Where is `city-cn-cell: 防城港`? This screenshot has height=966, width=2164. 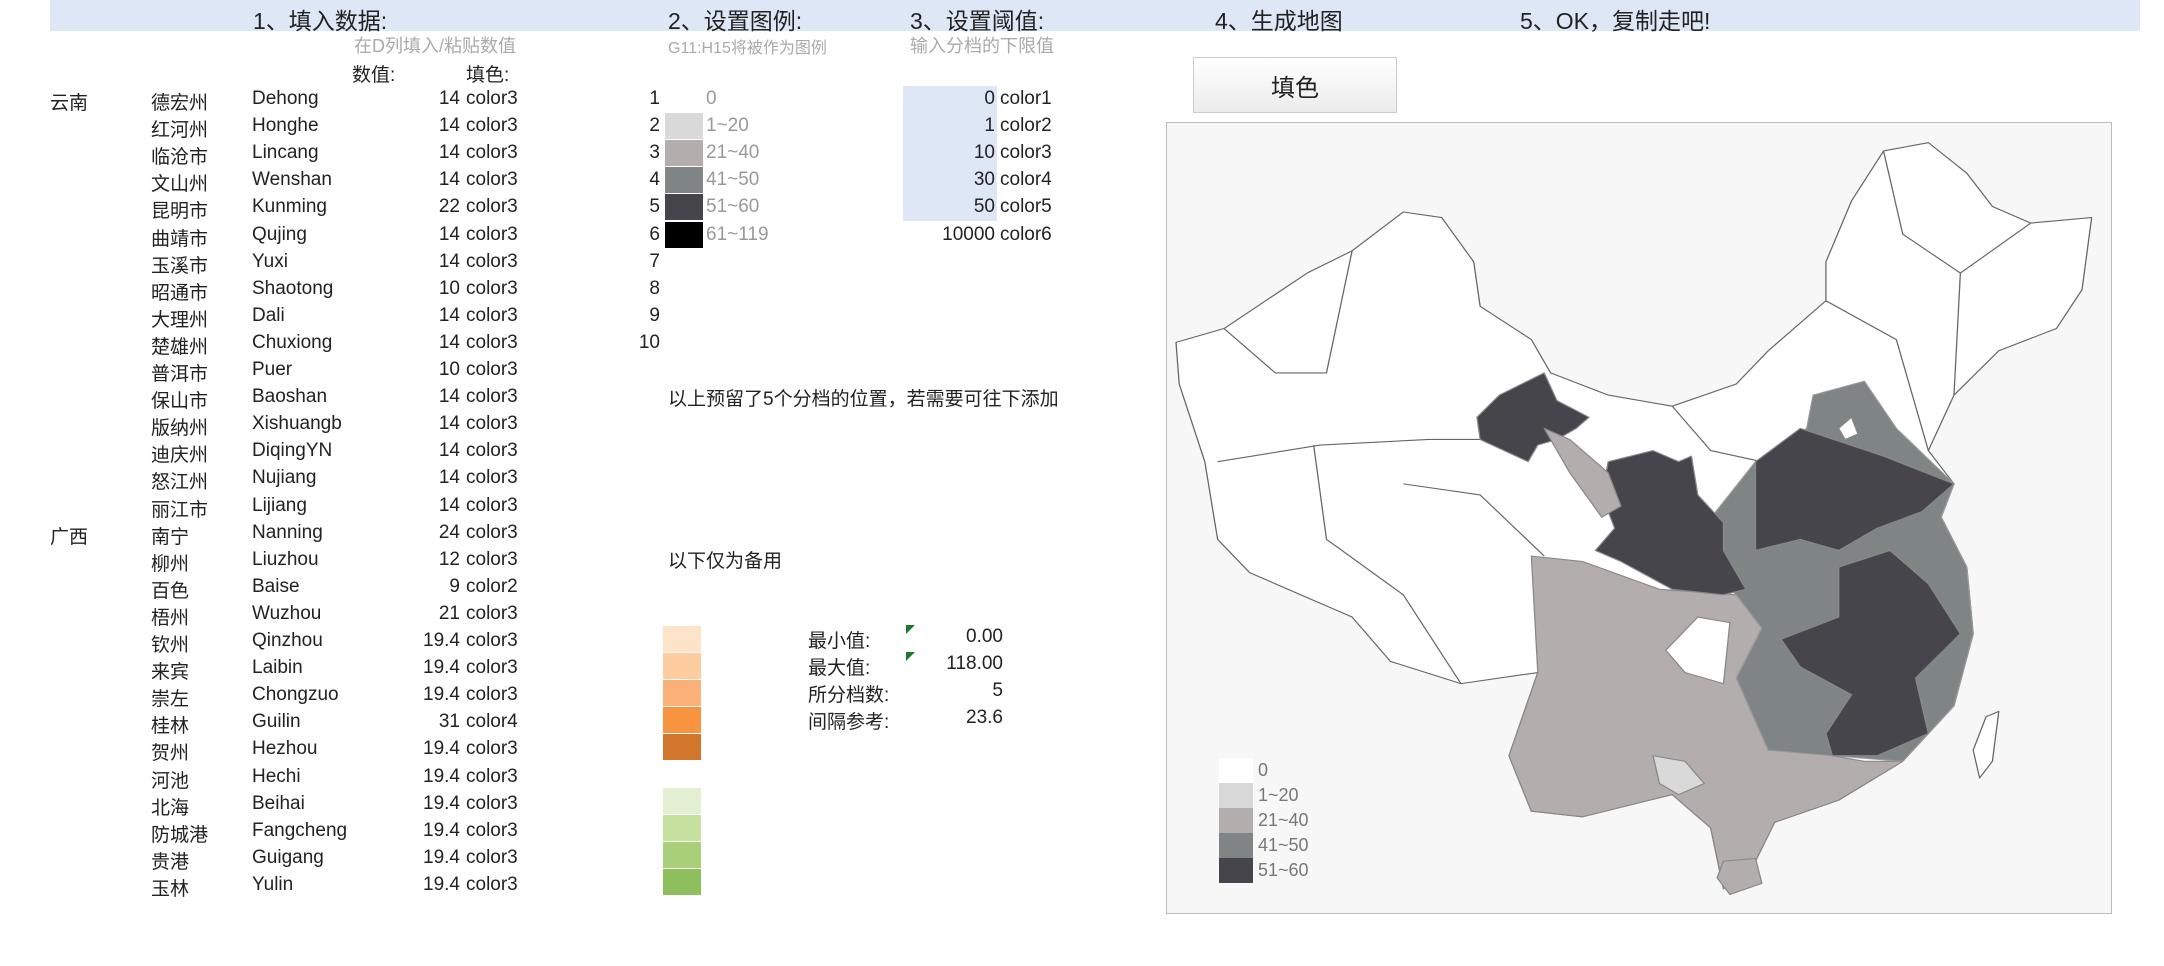
city-cn-cell: 防城港 is located at coordinates (179, 833).